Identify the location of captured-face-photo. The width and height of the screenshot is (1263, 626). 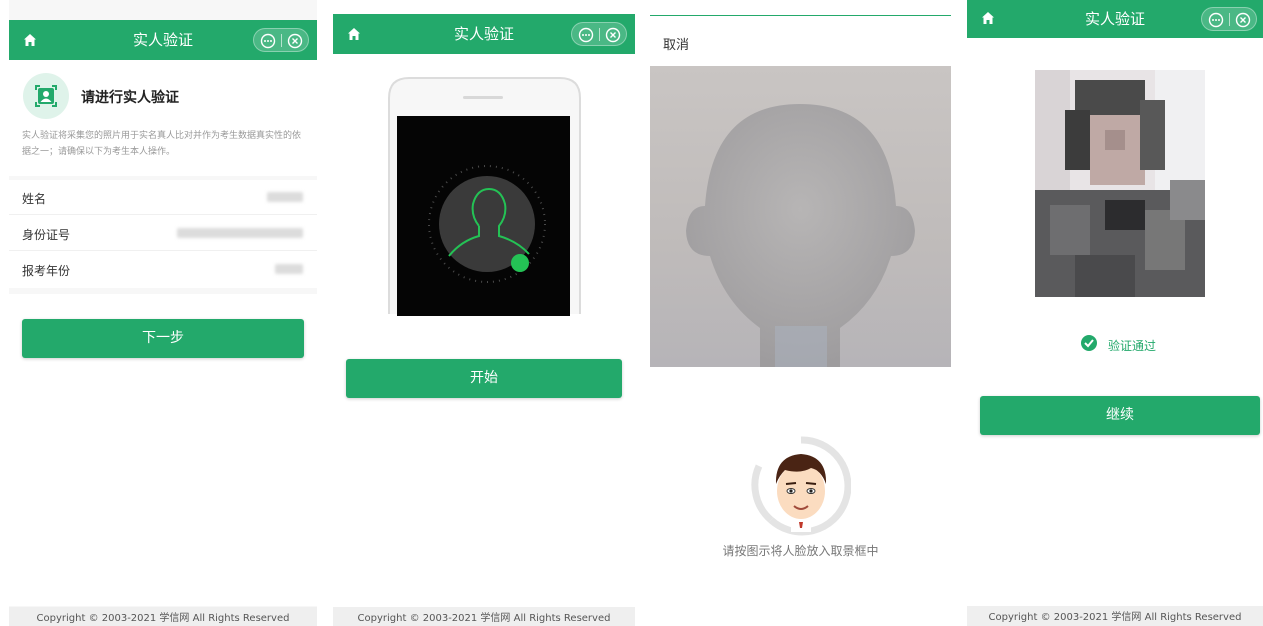
(1120, 183).